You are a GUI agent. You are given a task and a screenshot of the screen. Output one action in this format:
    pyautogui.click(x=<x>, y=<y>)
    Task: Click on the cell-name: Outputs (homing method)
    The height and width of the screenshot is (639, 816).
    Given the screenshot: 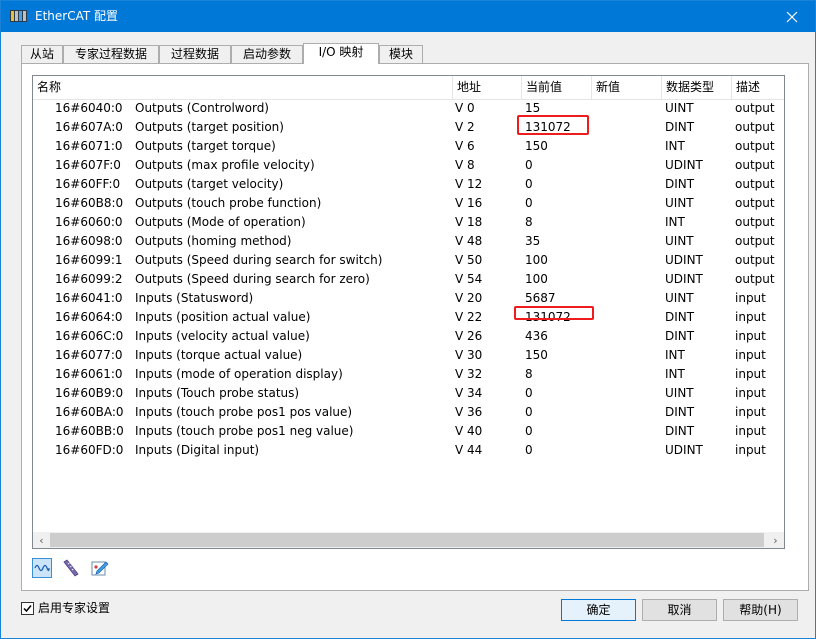 What is the action you would take?
    pyautogui.click(x=213, y=241)
    